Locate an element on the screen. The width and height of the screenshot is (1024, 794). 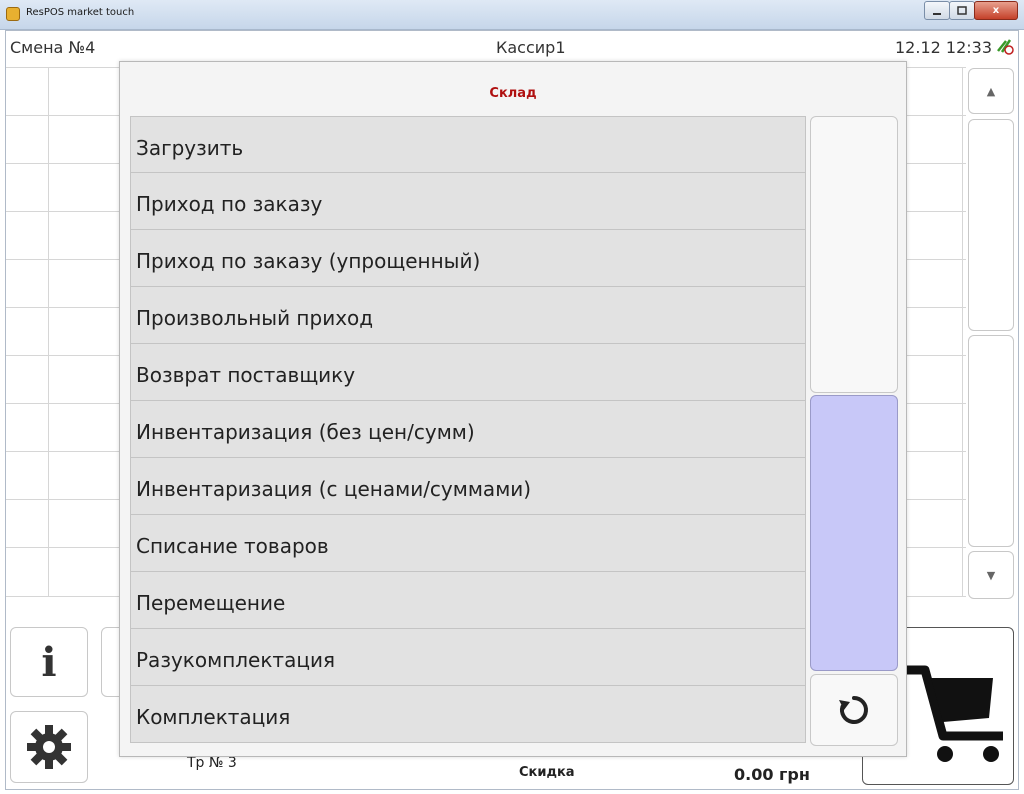
menu-item-inventory-with-prices: Инвентаризация (с ценами/суммами) is located at coordinates (468, 486).